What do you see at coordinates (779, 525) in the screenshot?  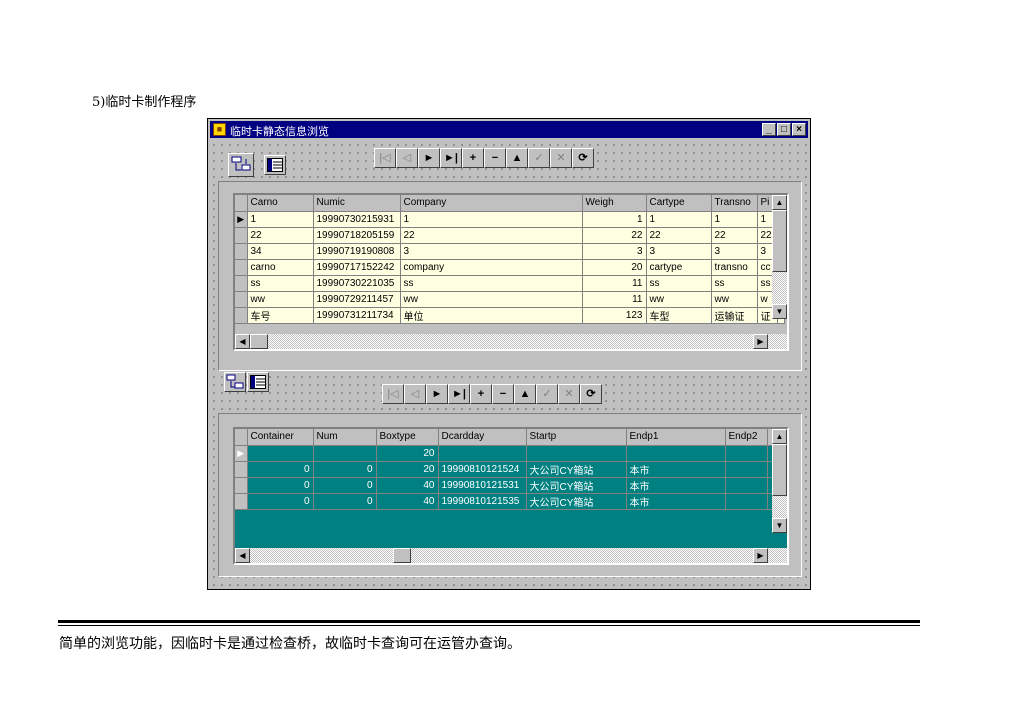 I see `scroll-down-arrow-icon: ▼` at bounding box center [779, 525].